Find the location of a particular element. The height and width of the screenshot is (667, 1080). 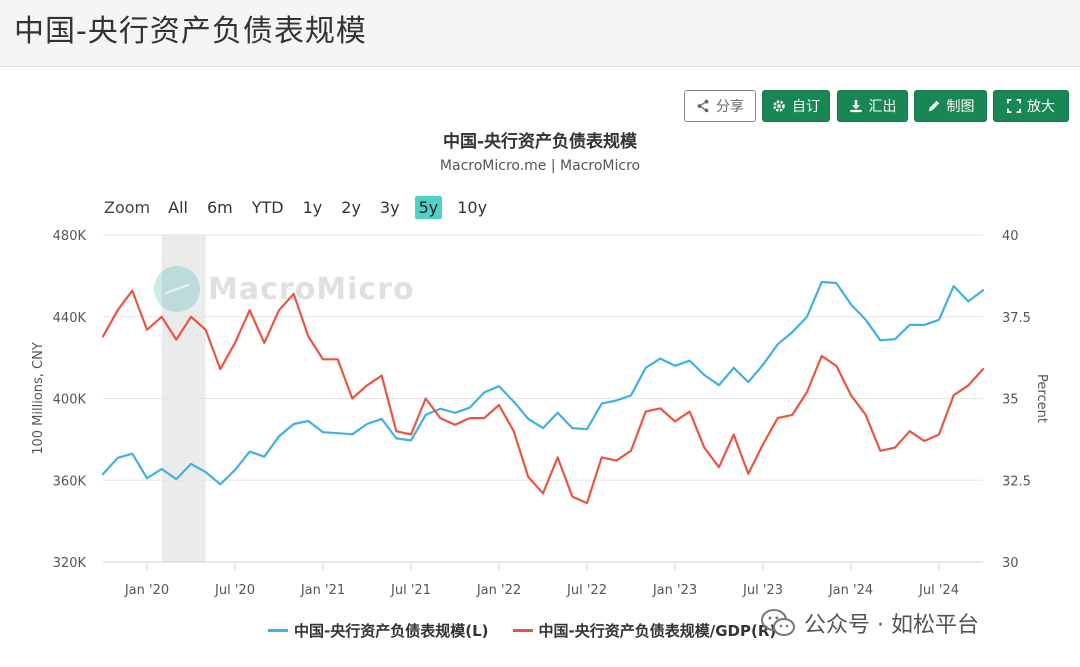

y-right-tick-label: 37.5 is located at coordinates (1016, 318).